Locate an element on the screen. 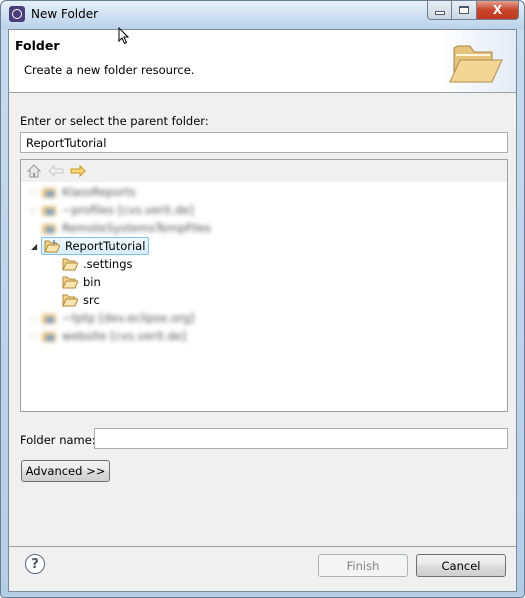 This screenshot has width=525, height=598. tree-node: bin is located at coordinates (81, 282).